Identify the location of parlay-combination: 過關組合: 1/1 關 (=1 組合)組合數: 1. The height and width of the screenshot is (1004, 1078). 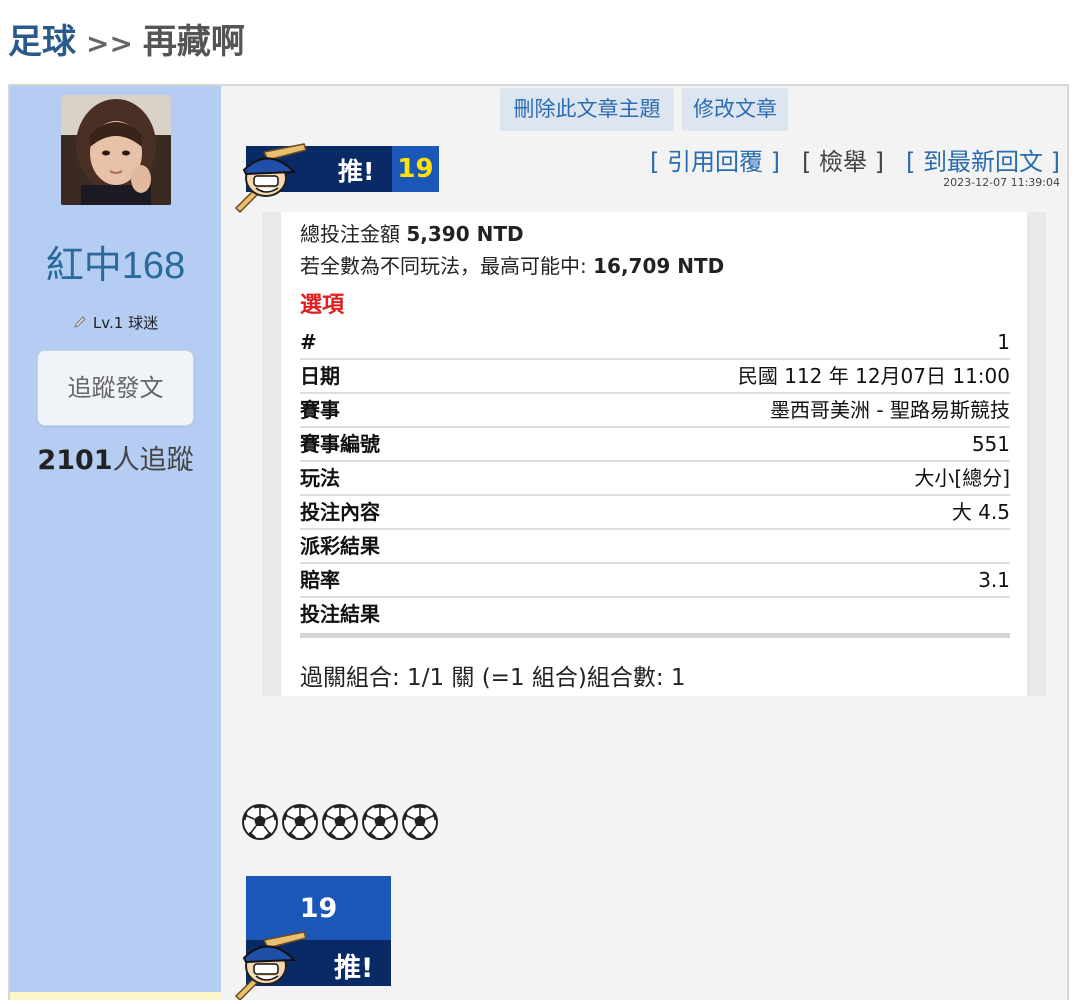
(493, 678).